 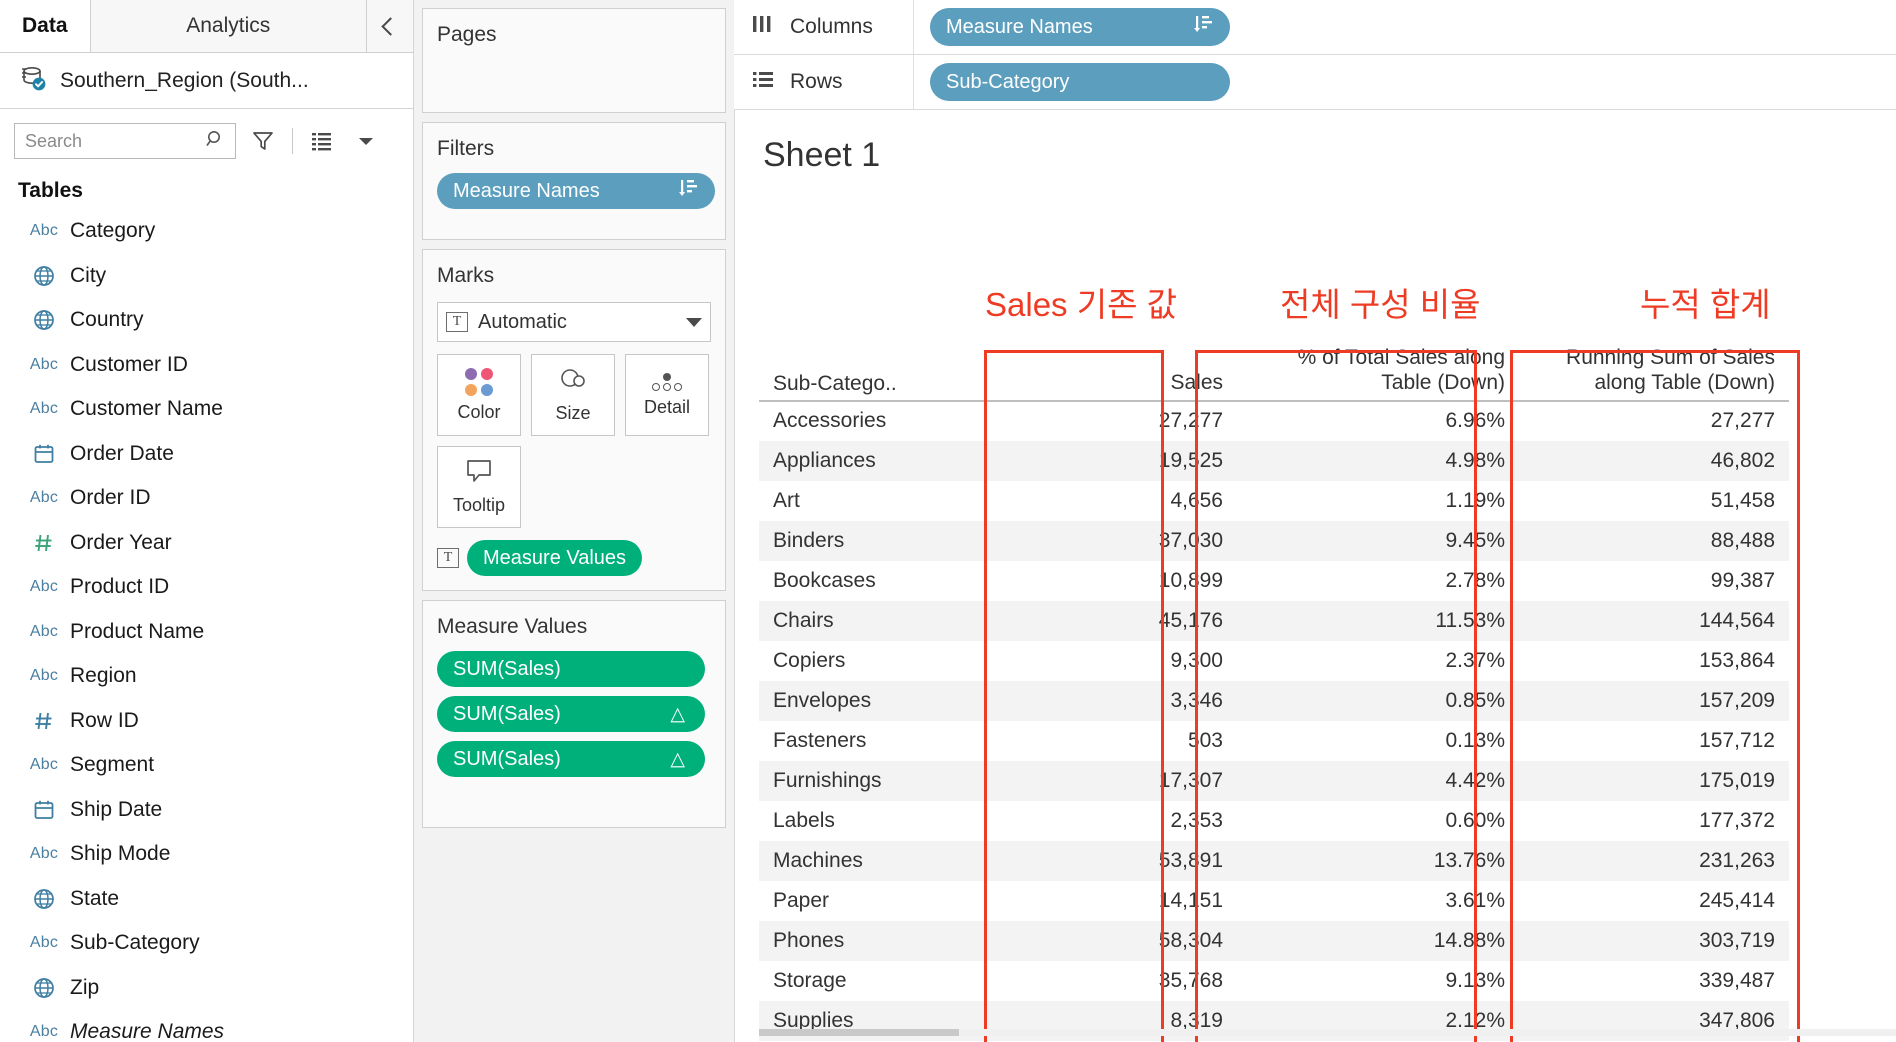 I want to click on marks-buttons: Color Size Detail Tooltip, so click(x=574, y=435).